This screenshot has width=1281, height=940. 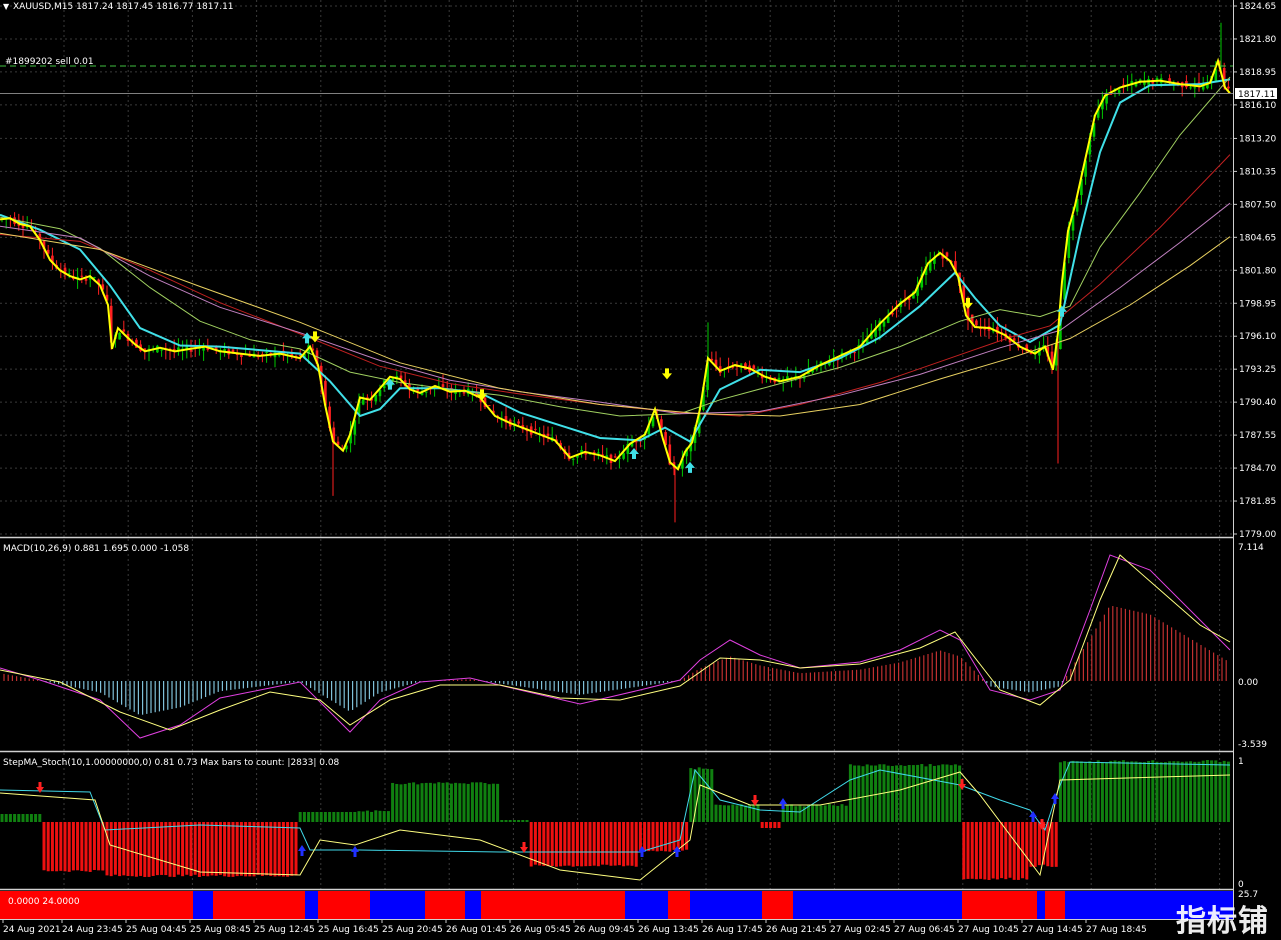 What do you see at coordinates (348, 930) in the screenshot?
I see `time-label: 25 Aug 16:45` at bounding box center [348, 930].